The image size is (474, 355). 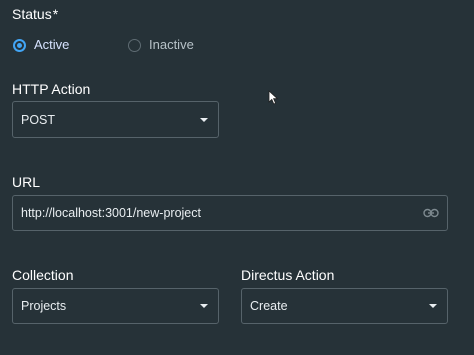 I want to click on http-action-select: POST, so click(x=115, y=119).